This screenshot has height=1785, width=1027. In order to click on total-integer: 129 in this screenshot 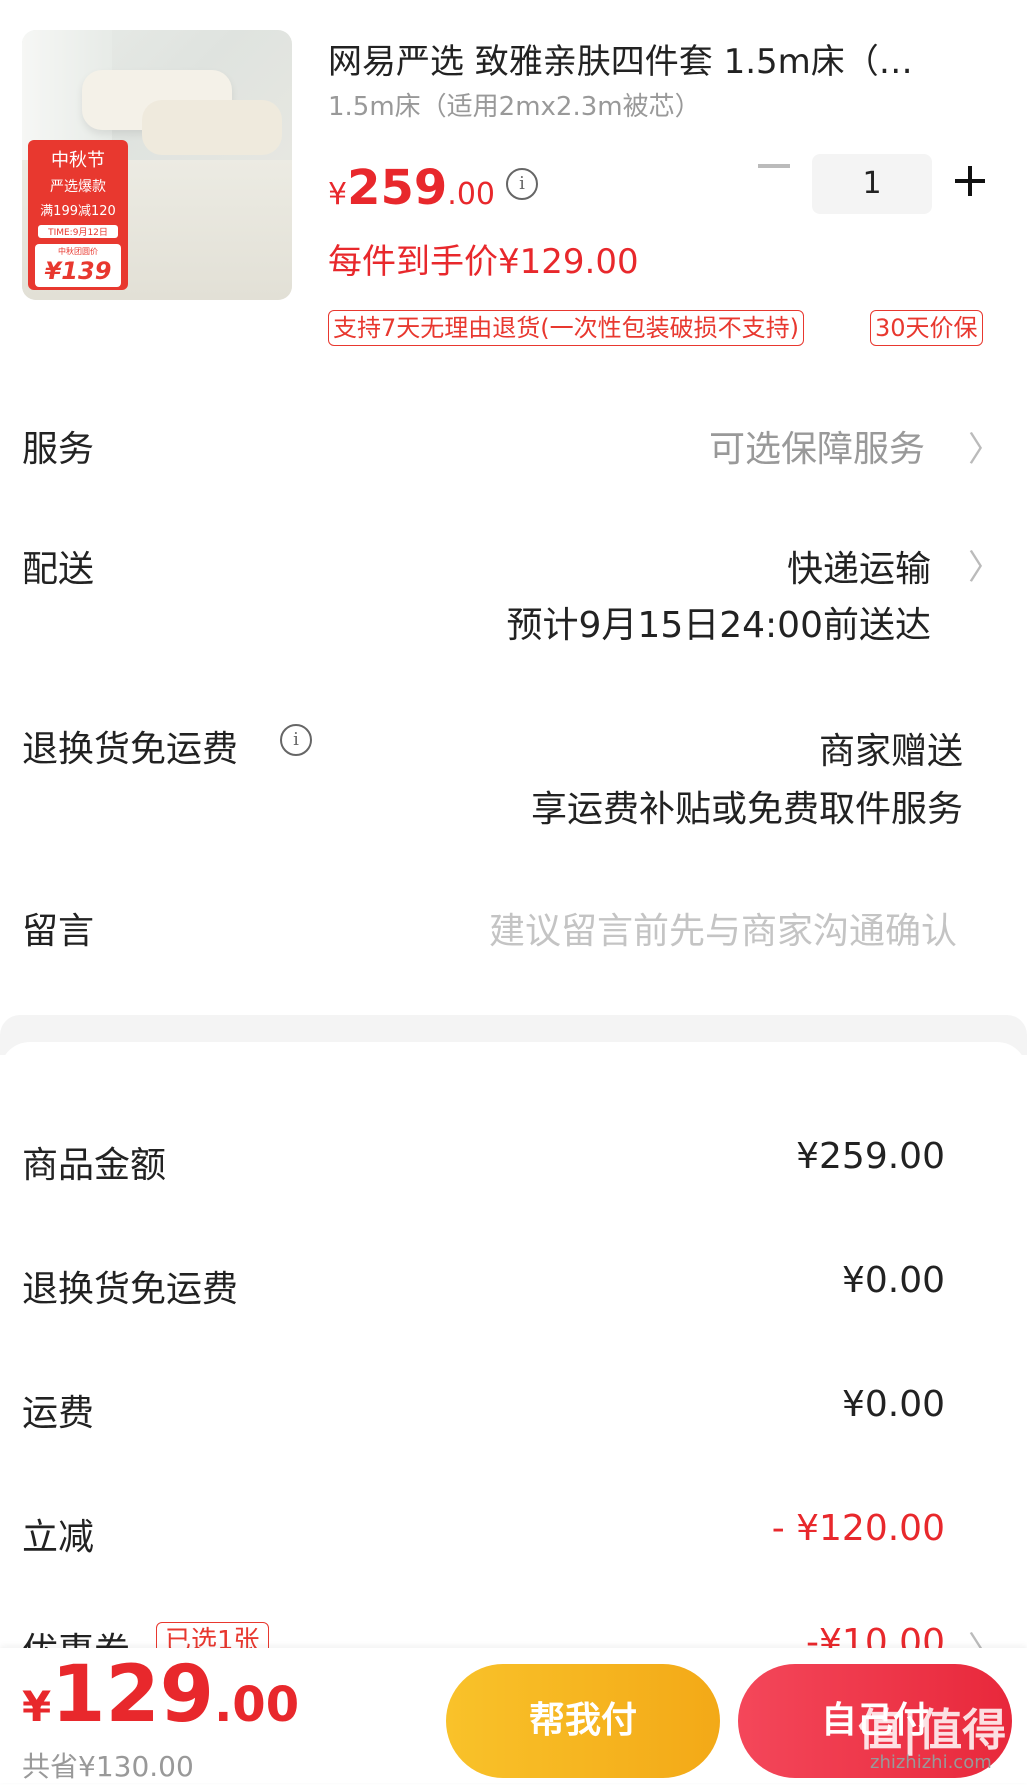, I will do `click(133, 1695)`.